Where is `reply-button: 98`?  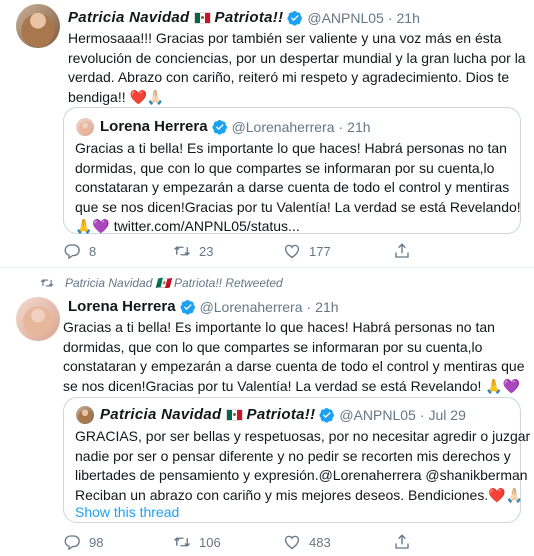 reply-button: 98 is located at coordinates (118, 542).